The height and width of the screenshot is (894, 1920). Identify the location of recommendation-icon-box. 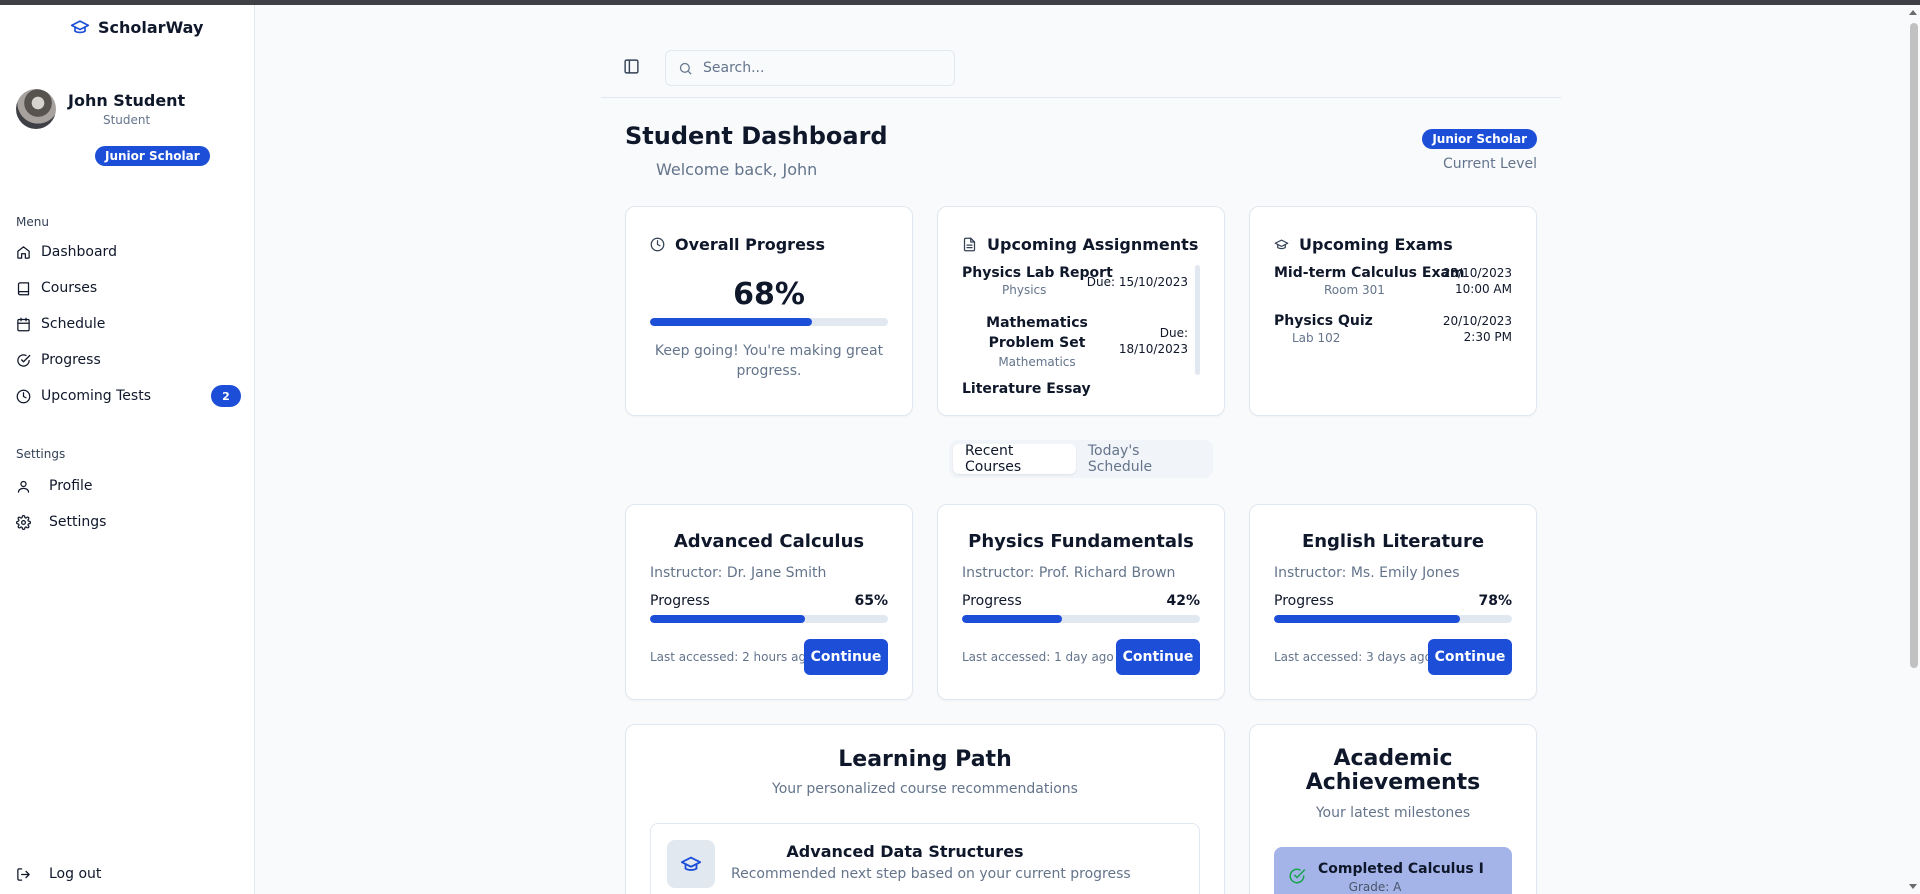
(691, 864).